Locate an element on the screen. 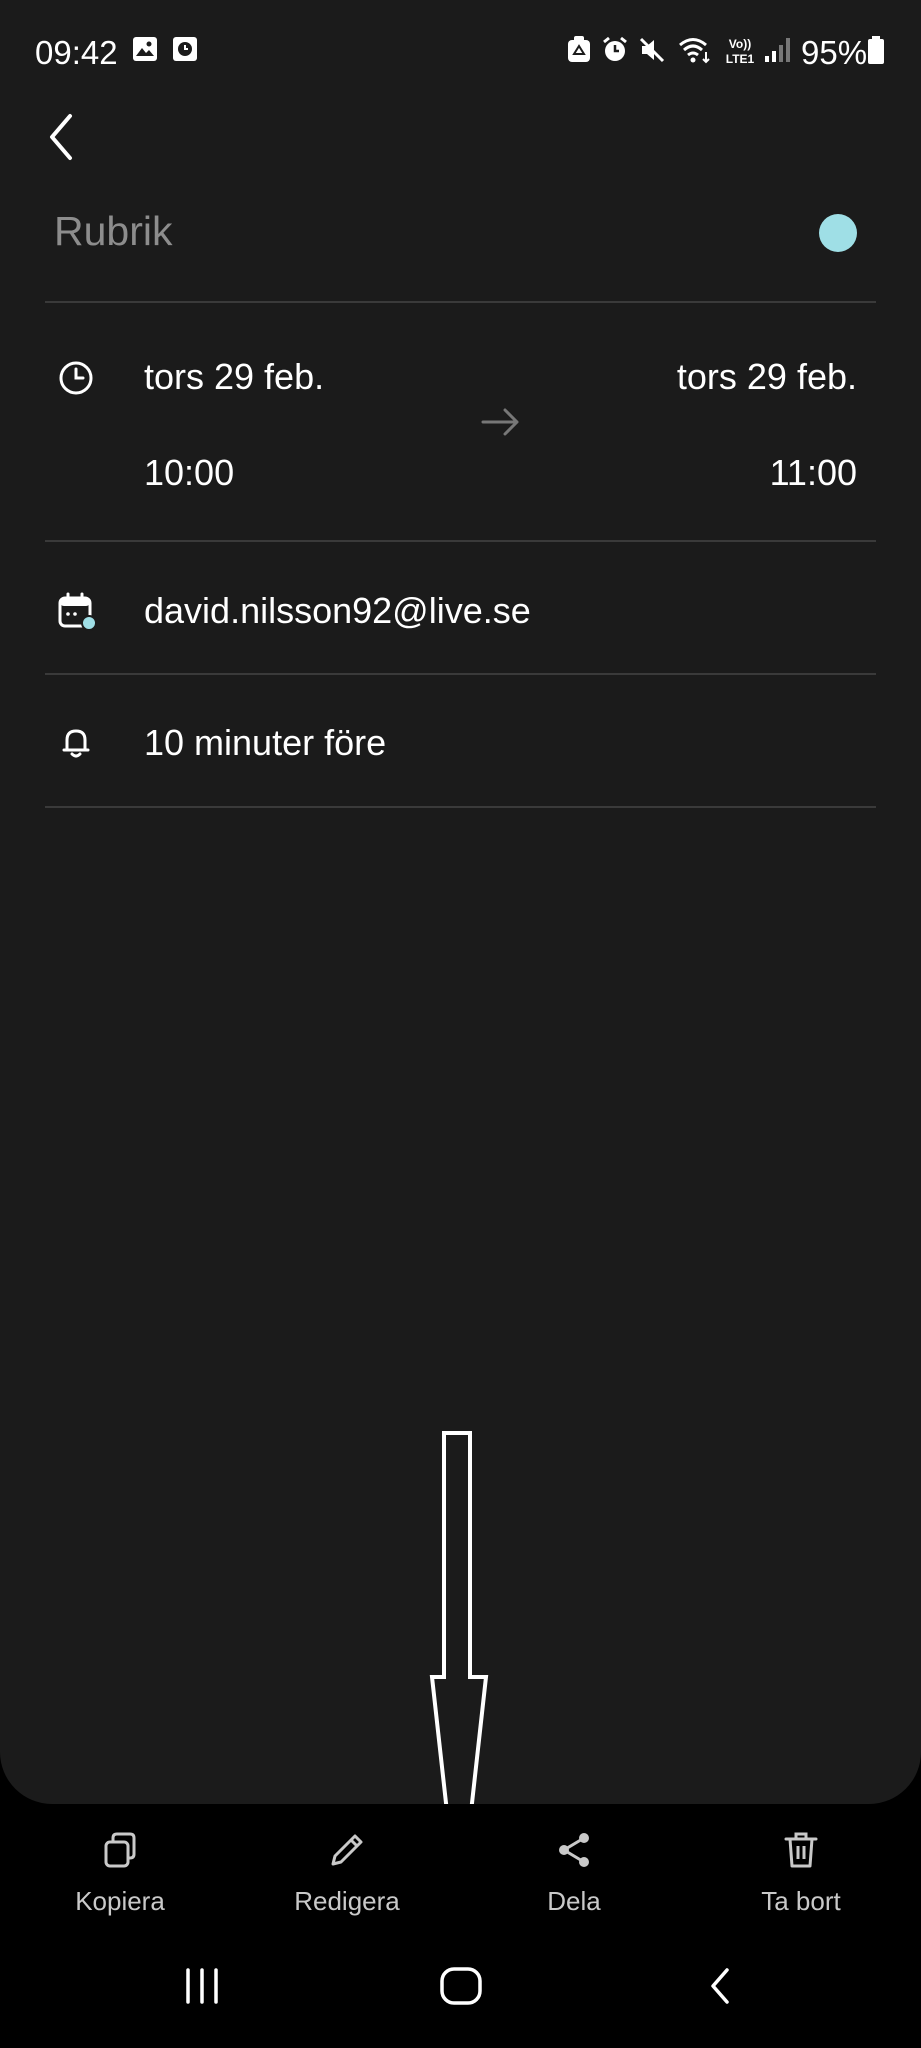 The width and height of the screenshot is (921, 2048). pencil-icon is located at coordinates (347, 1850).